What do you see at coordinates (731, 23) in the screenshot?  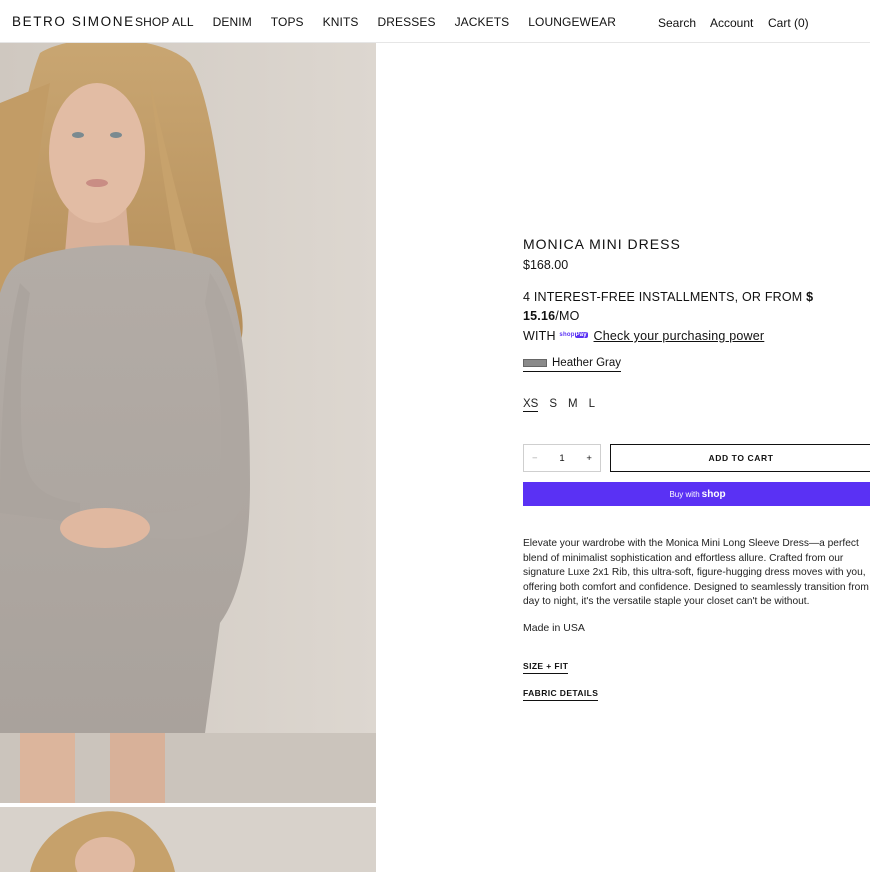 I see `account-link: Account` at bounding box center [731, 23].